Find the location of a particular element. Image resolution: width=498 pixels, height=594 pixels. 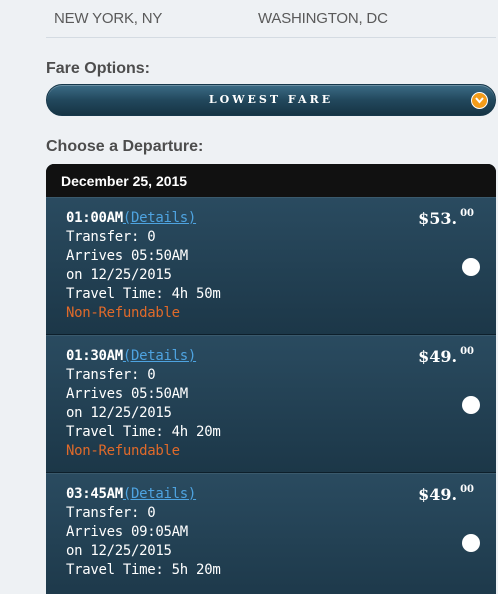

price-dollars: $53. is located at coordinates (438, 218).